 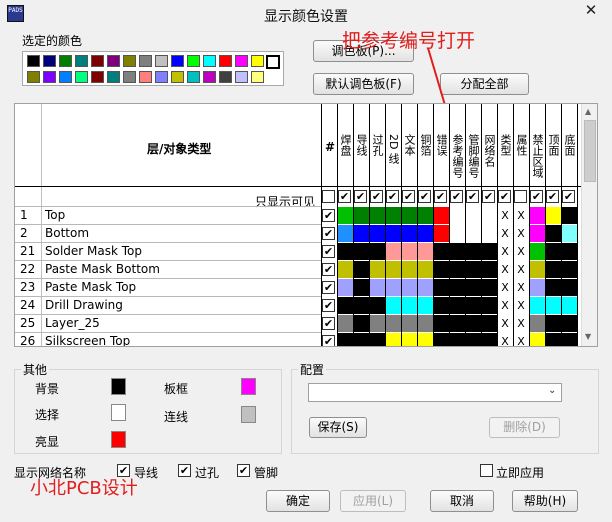 I want to click on chevron-down-icon: ⌄, so click(x=552, y=390).